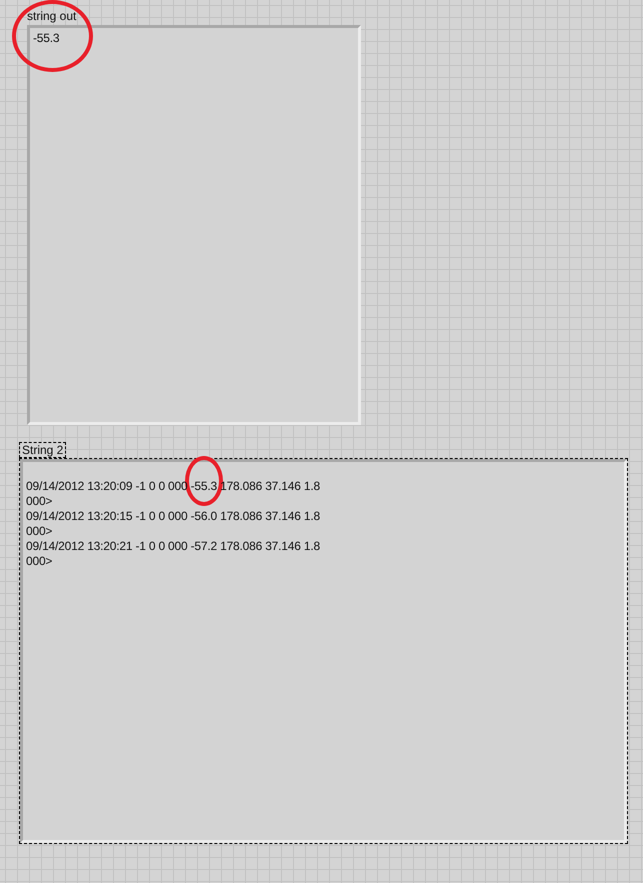 The width and height of the screenshot is (643, 883). What do you see at coordinates (173, 516) in the screenshot?
I see `text-line: 09/14/2012 13:20:15 -1 0 0 000 -56.0 178.086 37.146 1.8` at bounding box center [173, 516].